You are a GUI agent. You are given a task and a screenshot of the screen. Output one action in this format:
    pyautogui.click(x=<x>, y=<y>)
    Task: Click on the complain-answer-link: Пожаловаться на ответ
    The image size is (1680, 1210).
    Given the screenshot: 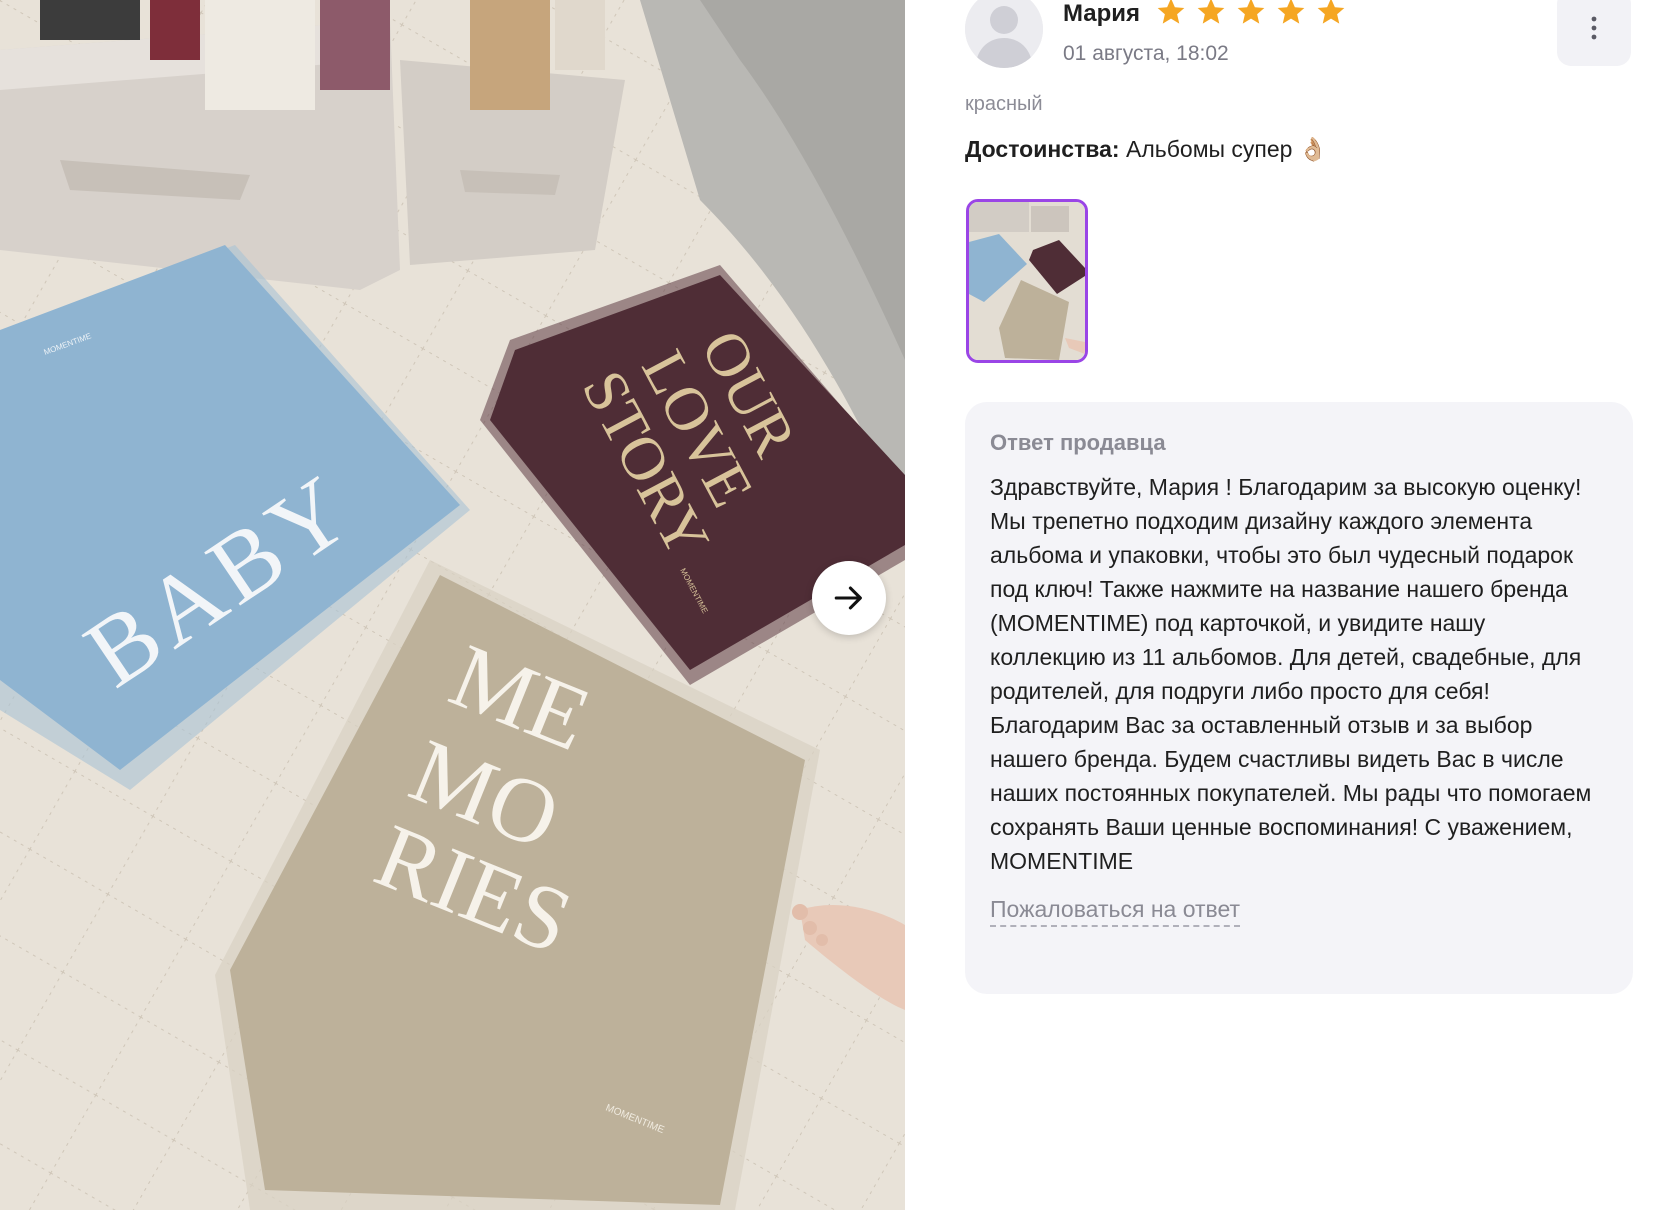 What is the action you would take?
    pyautogui.click(x=1115, y=911)
    